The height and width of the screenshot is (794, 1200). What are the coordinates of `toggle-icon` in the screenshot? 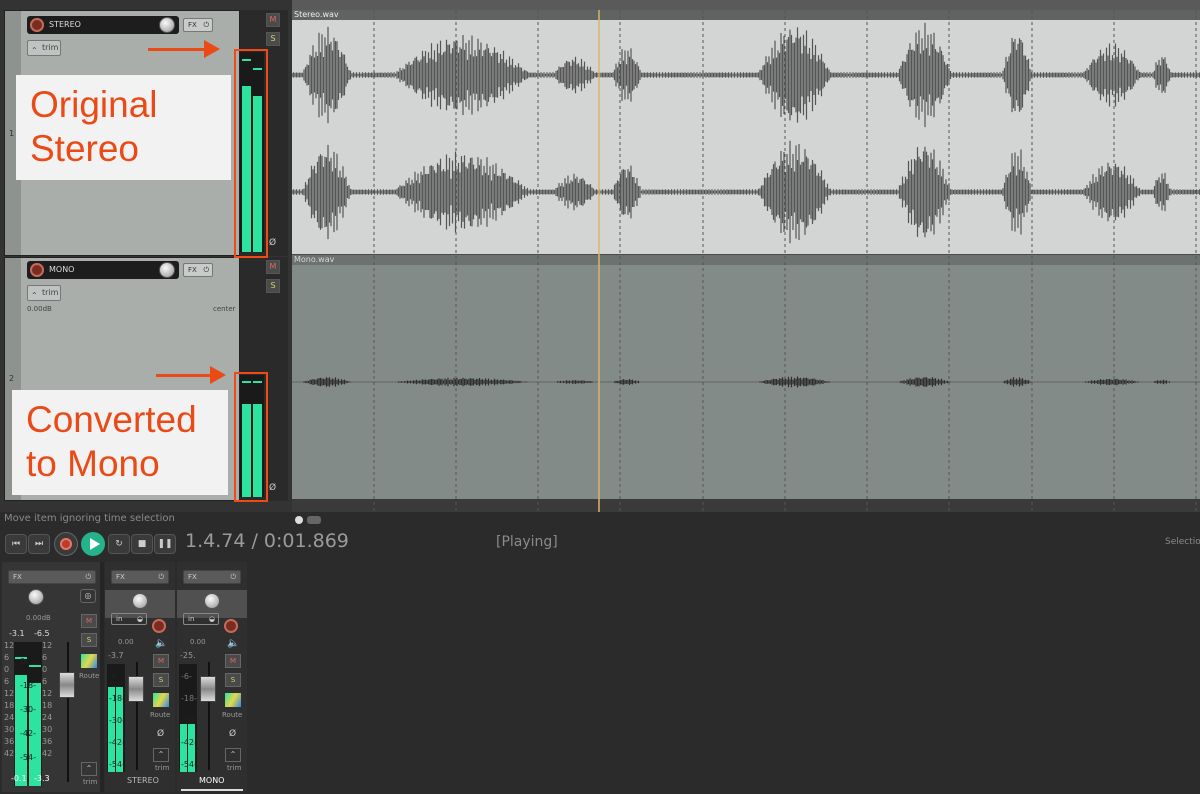 It's located at (314, 520).